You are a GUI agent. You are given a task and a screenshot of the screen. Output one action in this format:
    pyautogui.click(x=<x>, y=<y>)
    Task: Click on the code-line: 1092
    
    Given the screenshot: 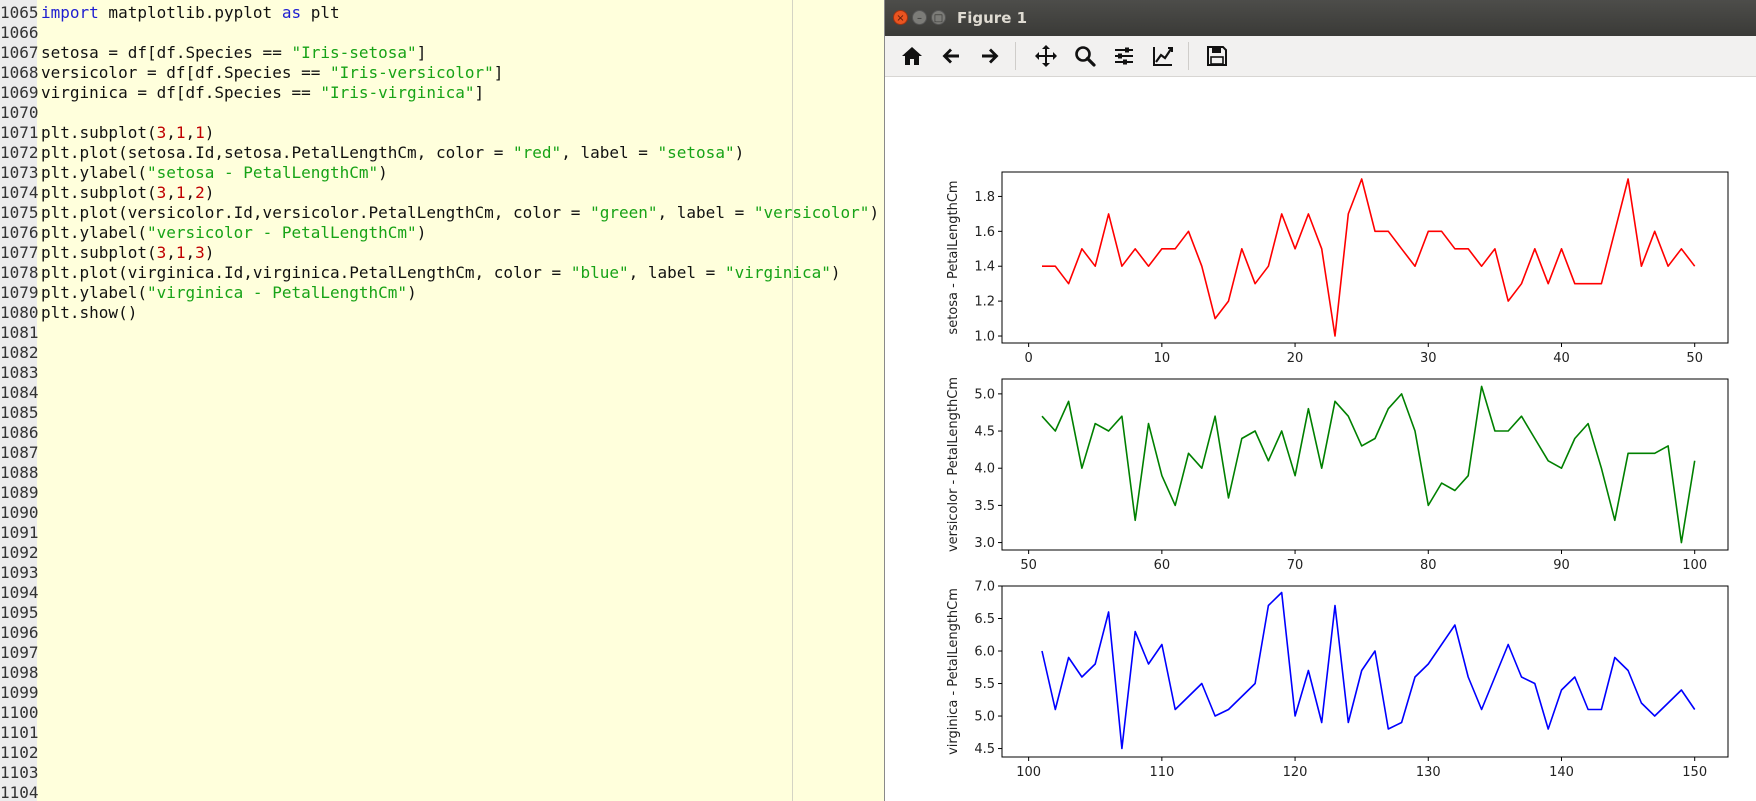 What is the action you would take?
    pyautogui.click(x=20, y=553)
    